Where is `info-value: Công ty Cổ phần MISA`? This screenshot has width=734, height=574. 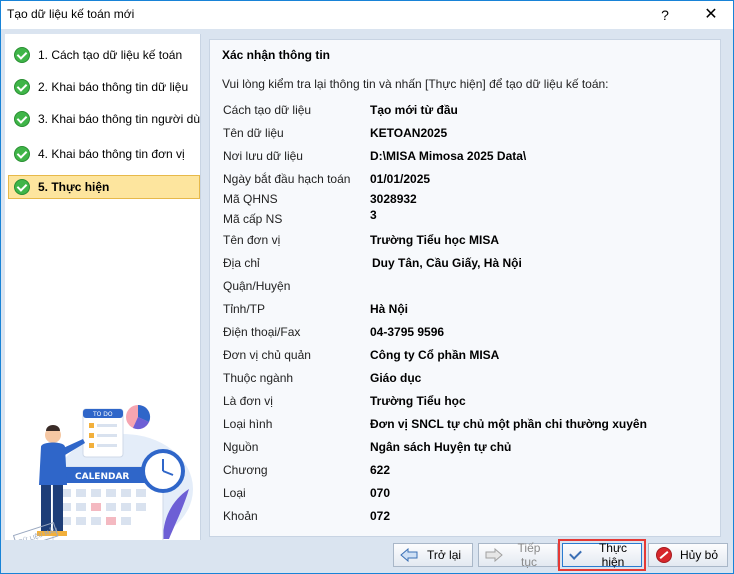 info-value: Công ty Cổ phần MISA is located at coordinates (435, 355).